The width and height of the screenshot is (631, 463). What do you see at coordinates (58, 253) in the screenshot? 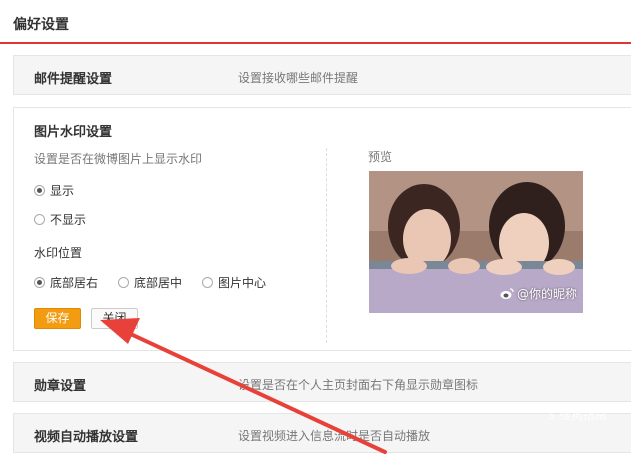
I see `watermark-position-label: 水印位置` at bounding box center [58, 253].